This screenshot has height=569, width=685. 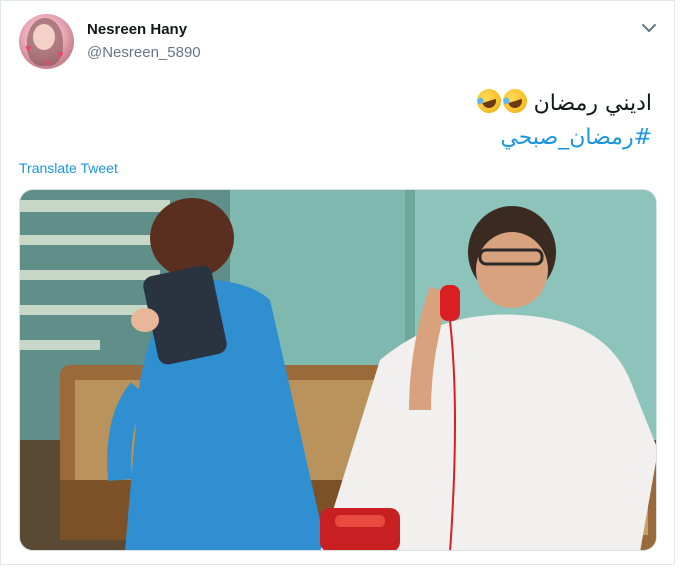 I want to click on hashtag-link: #رمضان_صبحي, so click(x=442, y=138).